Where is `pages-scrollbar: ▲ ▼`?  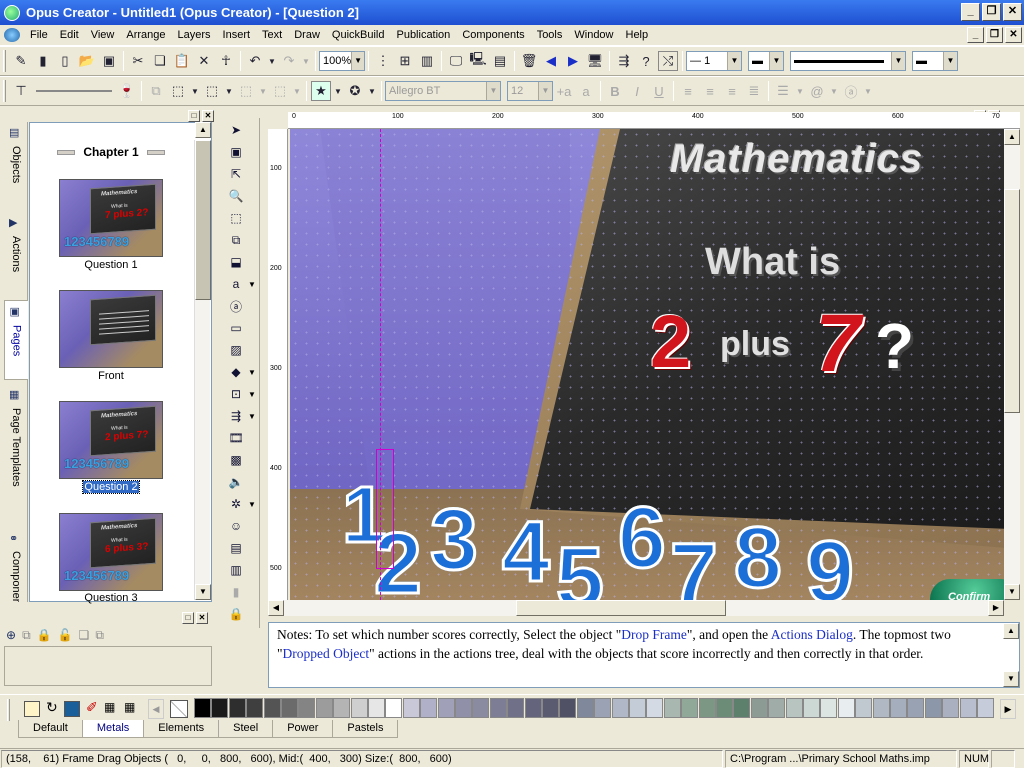
pages-scrollbar: ▲ ▼ is located at coordinates (202, 361).